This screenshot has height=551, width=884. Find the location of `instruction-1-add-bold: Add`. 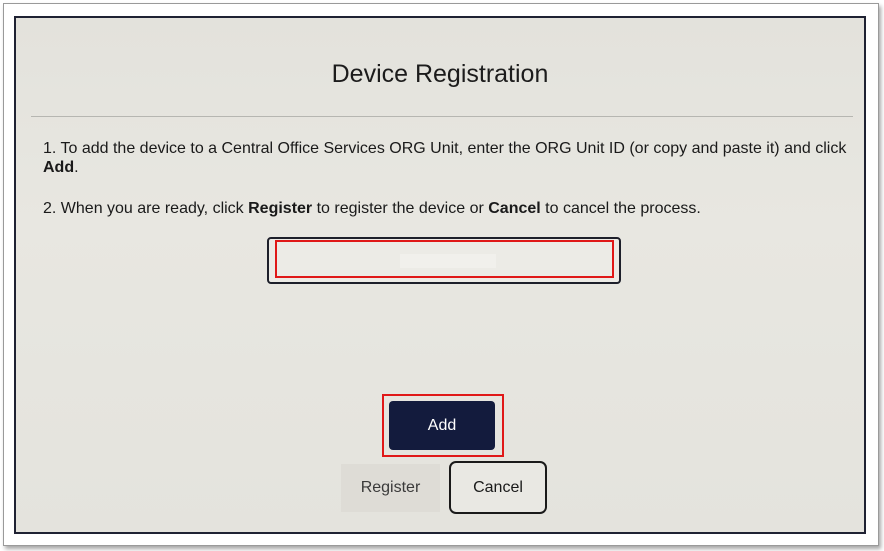

instruction-1-add-bold: Add is located at coordinates (59, 167).